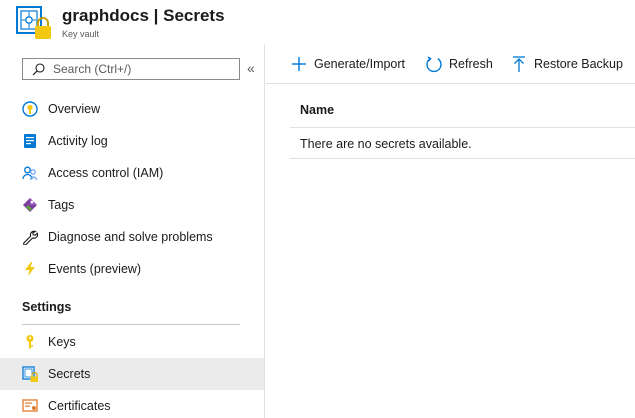 Image resolution: width=635 pixels, height=418 pixels. What do you see at coordinates (254, 68) in the screenshot?
I see `collapse-menu-button: «` at bounding box center [254, 68].